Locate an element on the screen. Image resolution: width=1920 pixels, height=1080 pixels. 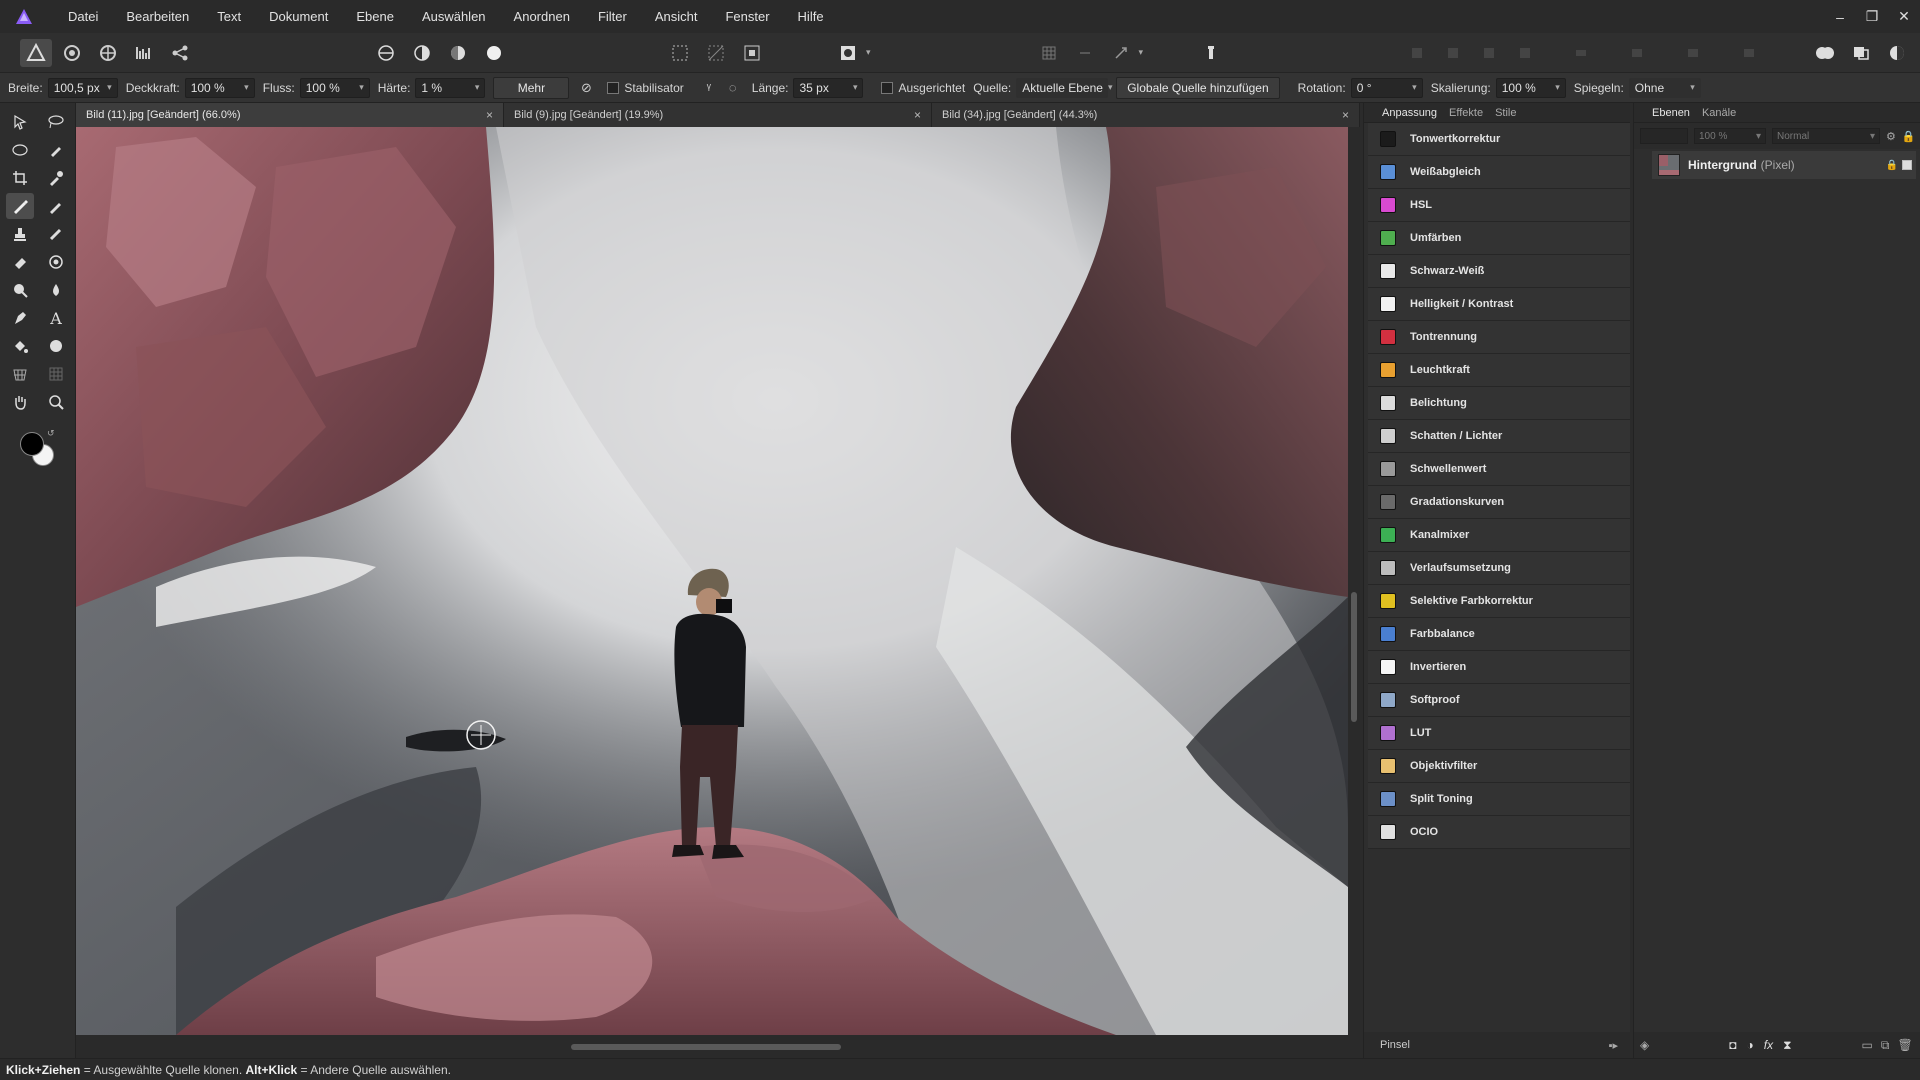
menu-bearbeiten: Bearbeiten is located at coordinates (157, 16).